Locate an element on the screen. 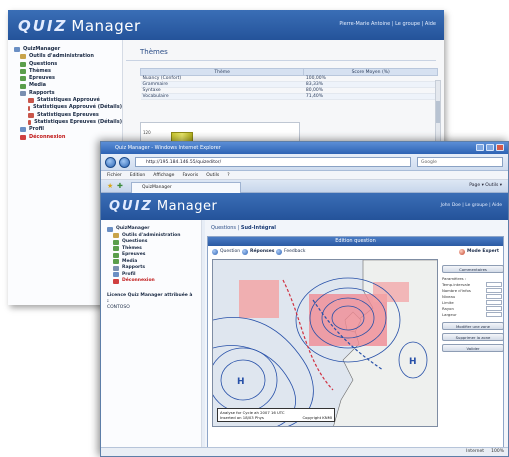 Image resolution: width=509 pixels, height=457 pixels. tree-item: Profil is located at coordinates (68, 129).